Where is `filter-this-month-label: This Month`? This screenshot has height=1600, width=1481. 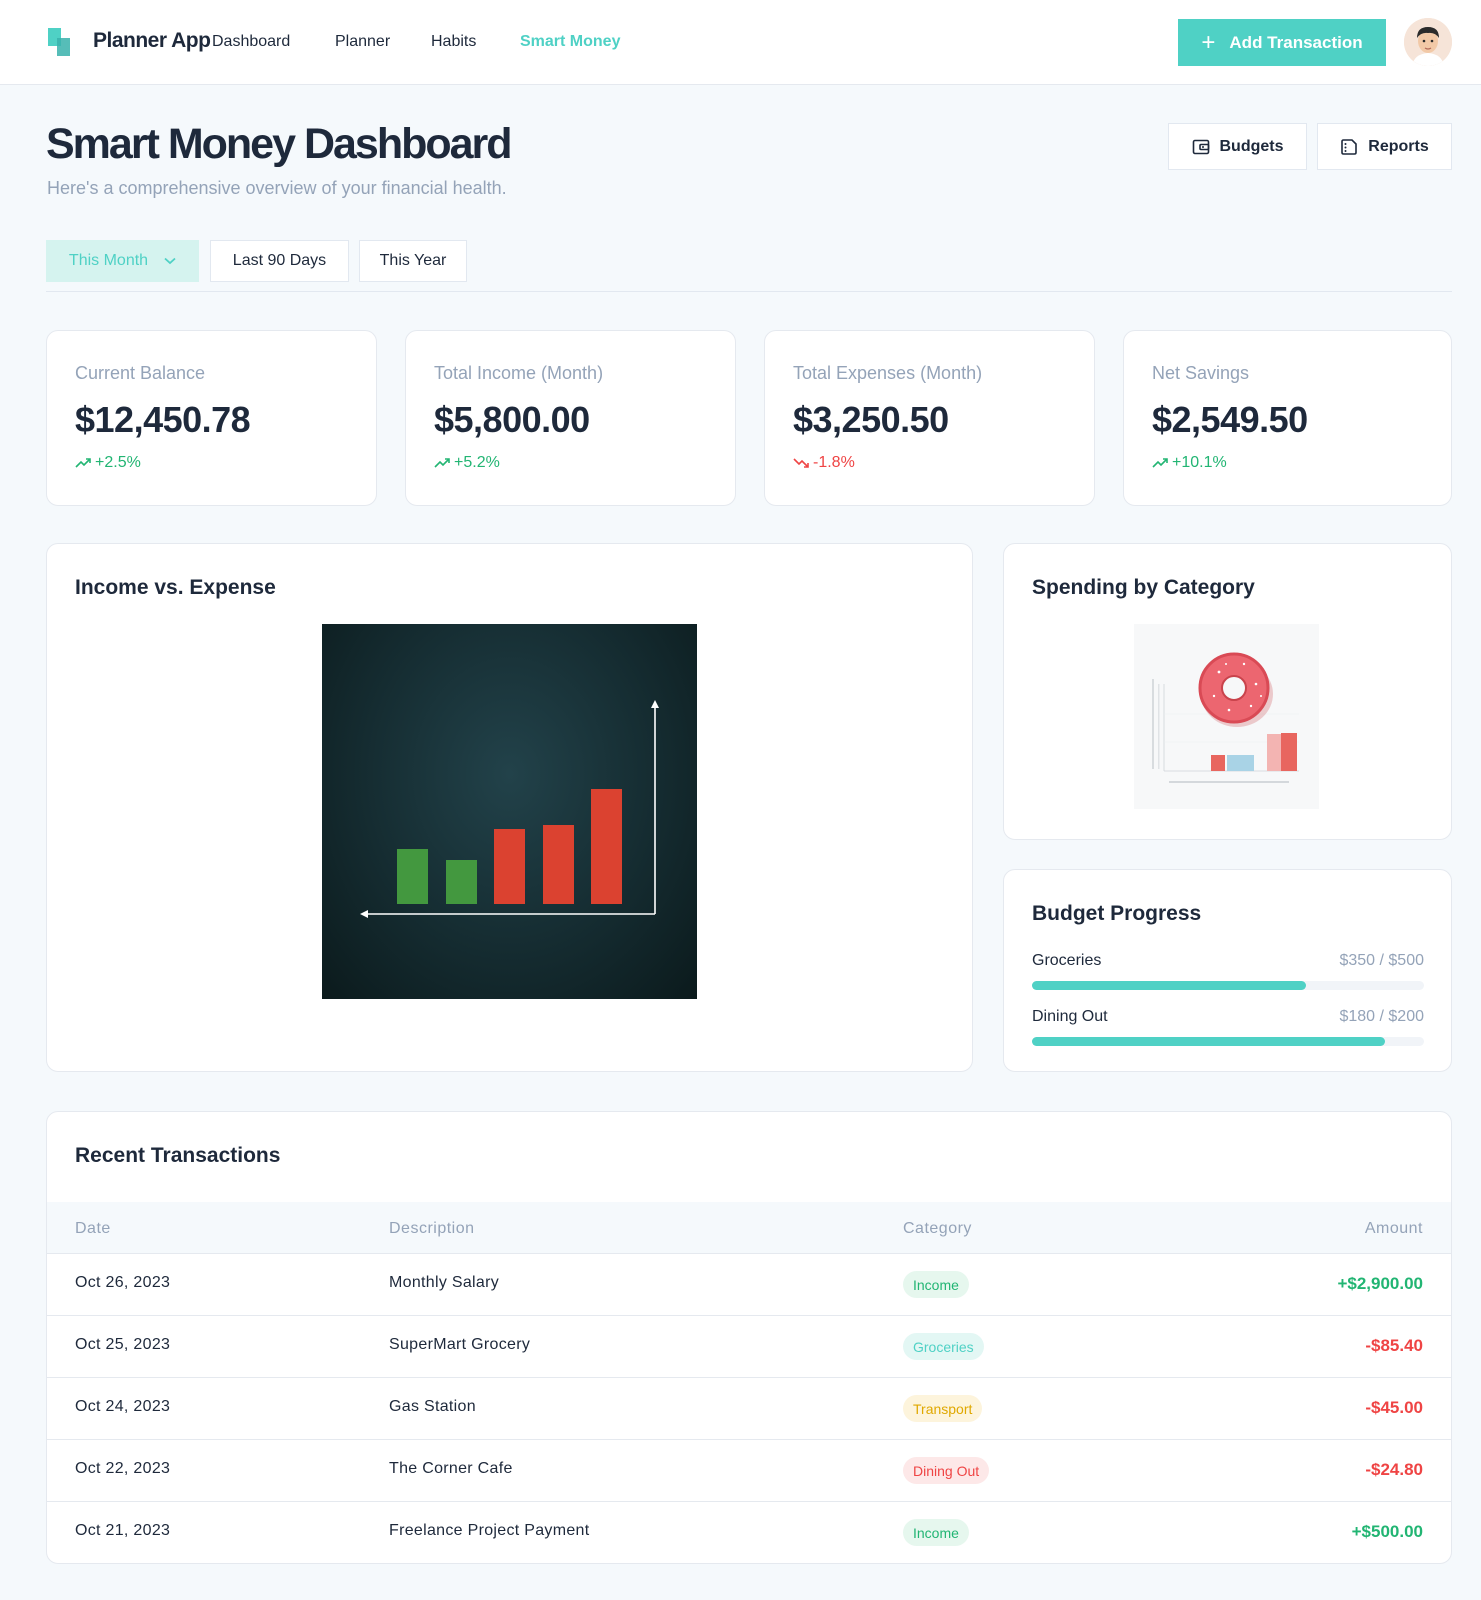 filter-this-month-label: This Month is located at coordinates (108, 260).